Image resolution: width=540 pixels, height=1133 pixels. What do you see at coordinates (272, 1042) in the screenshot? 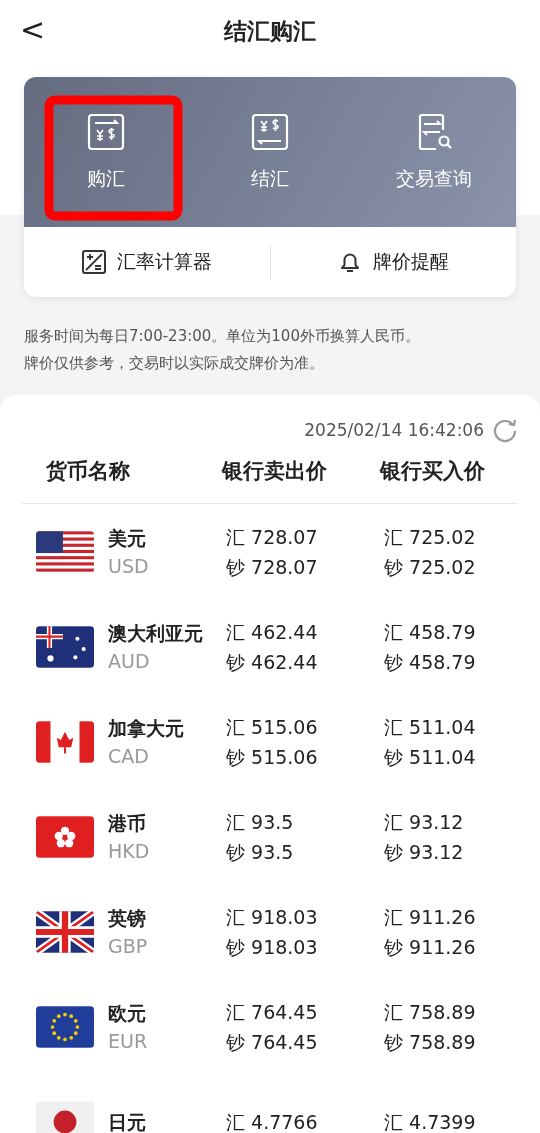
I see `sell-price: 钞 764.45` at bounding box center [272, 1042].